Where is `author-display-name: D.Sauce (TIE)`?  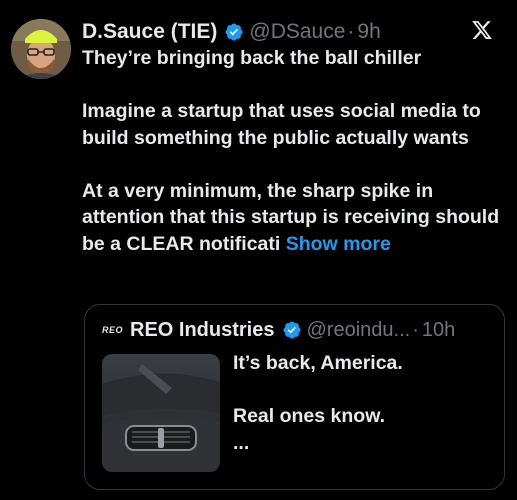 author-display-name: D.Sauce (TIE) is located at coordinates (149, 32).